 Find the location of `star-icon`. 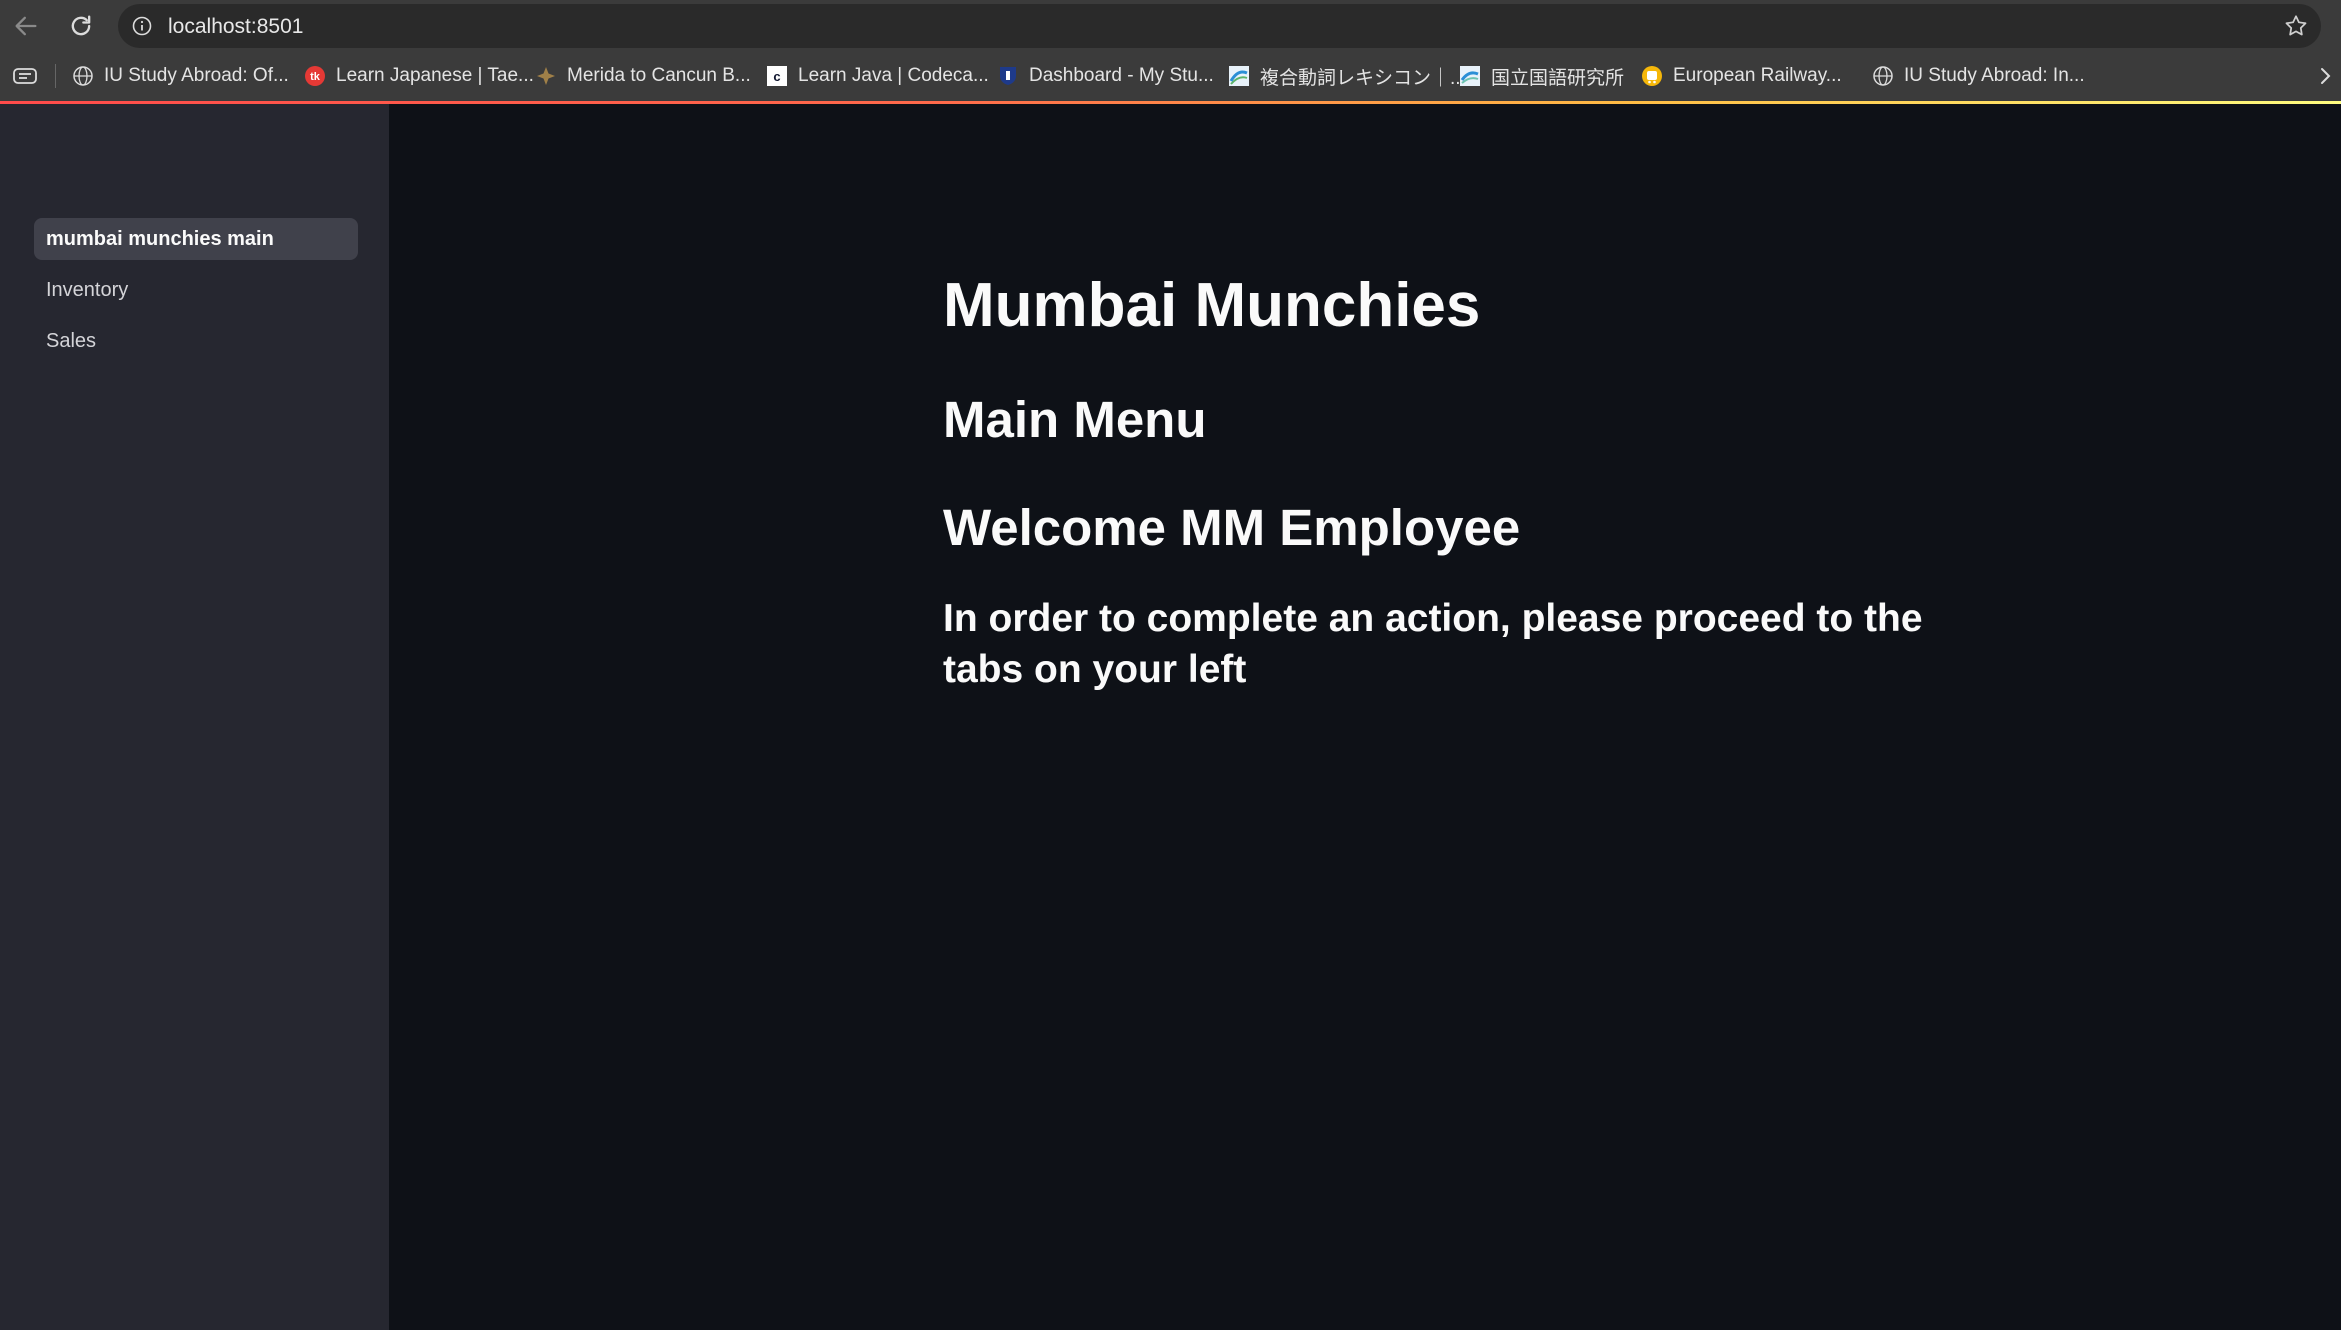

star-icon is located at coordinates (2296, 26).